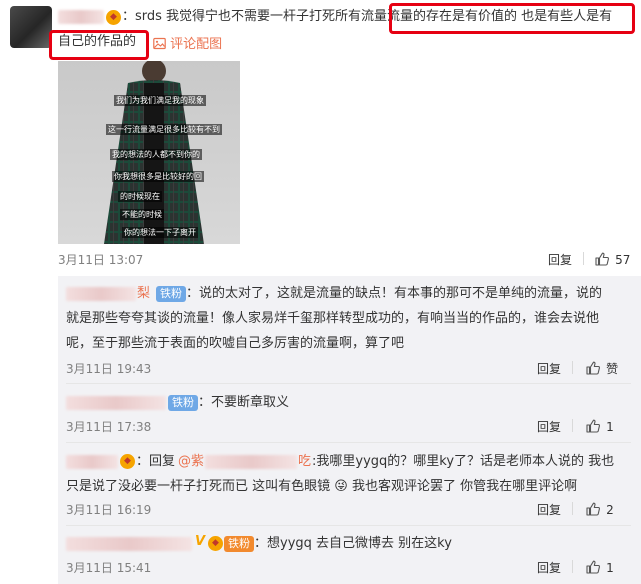  I want to click on reply-name-tail: 梨, so click(143, 293).